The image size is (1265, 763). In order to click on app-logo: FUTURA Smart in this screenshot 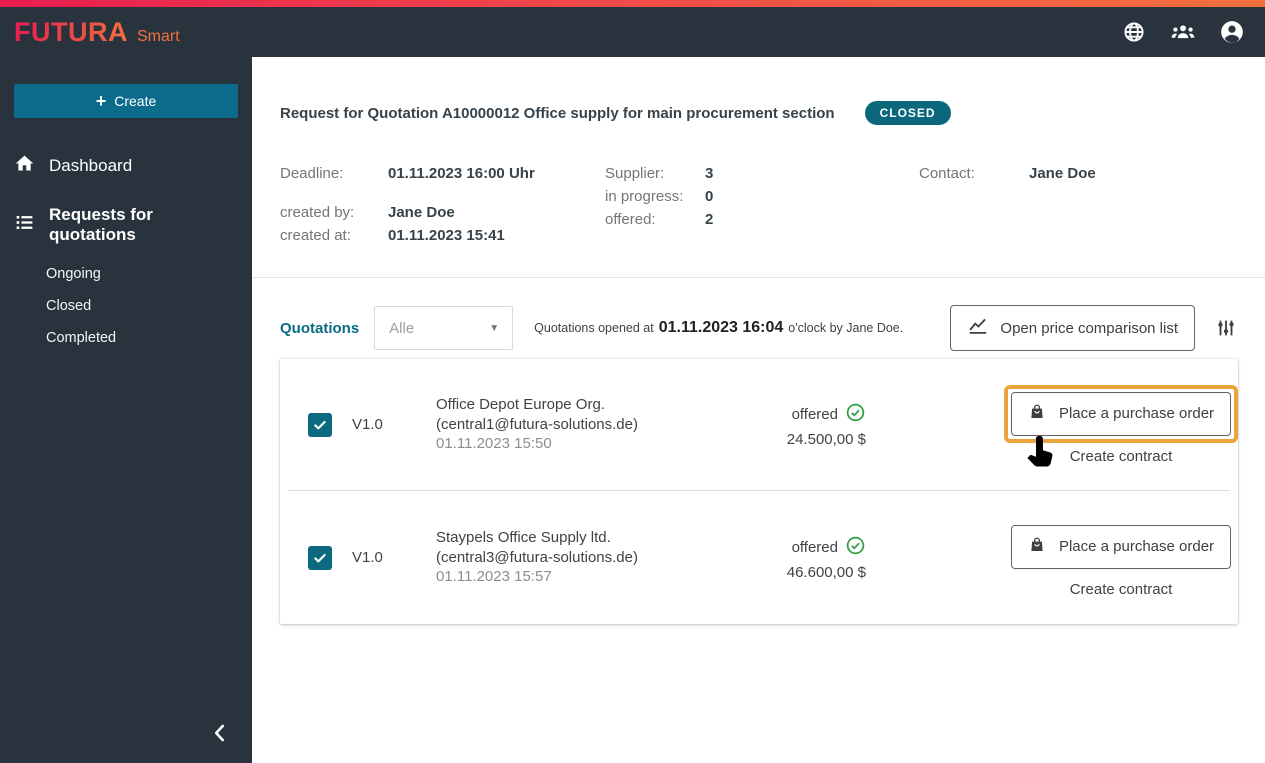, I will do `click(97, 32)`.